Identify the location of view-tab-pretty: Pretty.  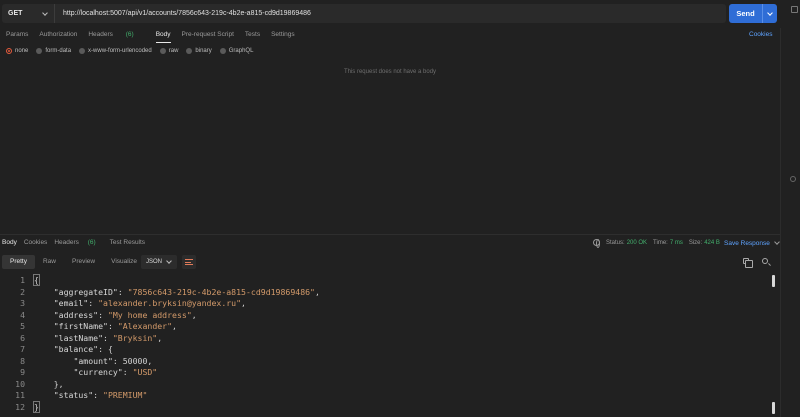
(18, 262).